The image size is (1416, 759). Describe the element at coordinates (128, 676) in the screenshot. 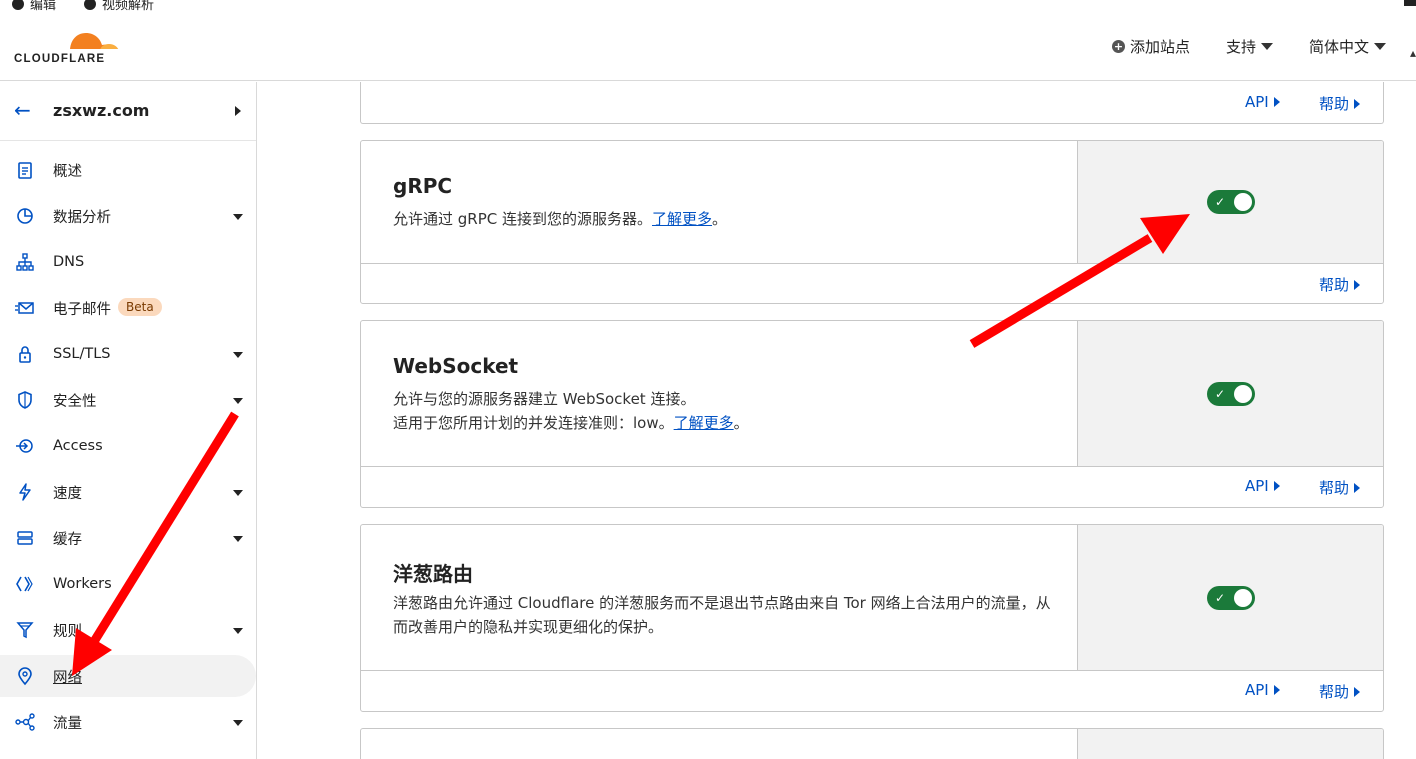

I see `sidebar-item-location-pin: 网络` at that location.